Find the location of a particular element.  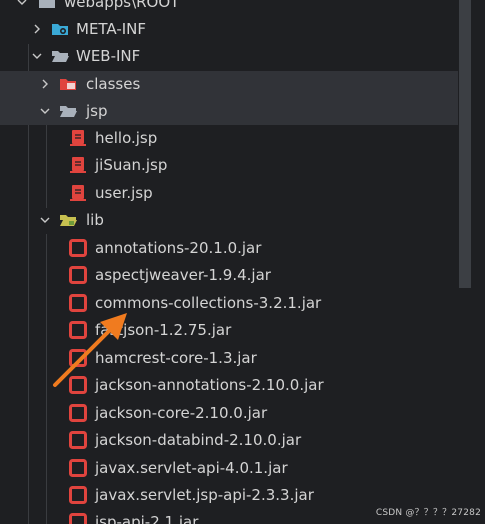

tree-label: webapps\ROOT is located at coordinates (122, 5).